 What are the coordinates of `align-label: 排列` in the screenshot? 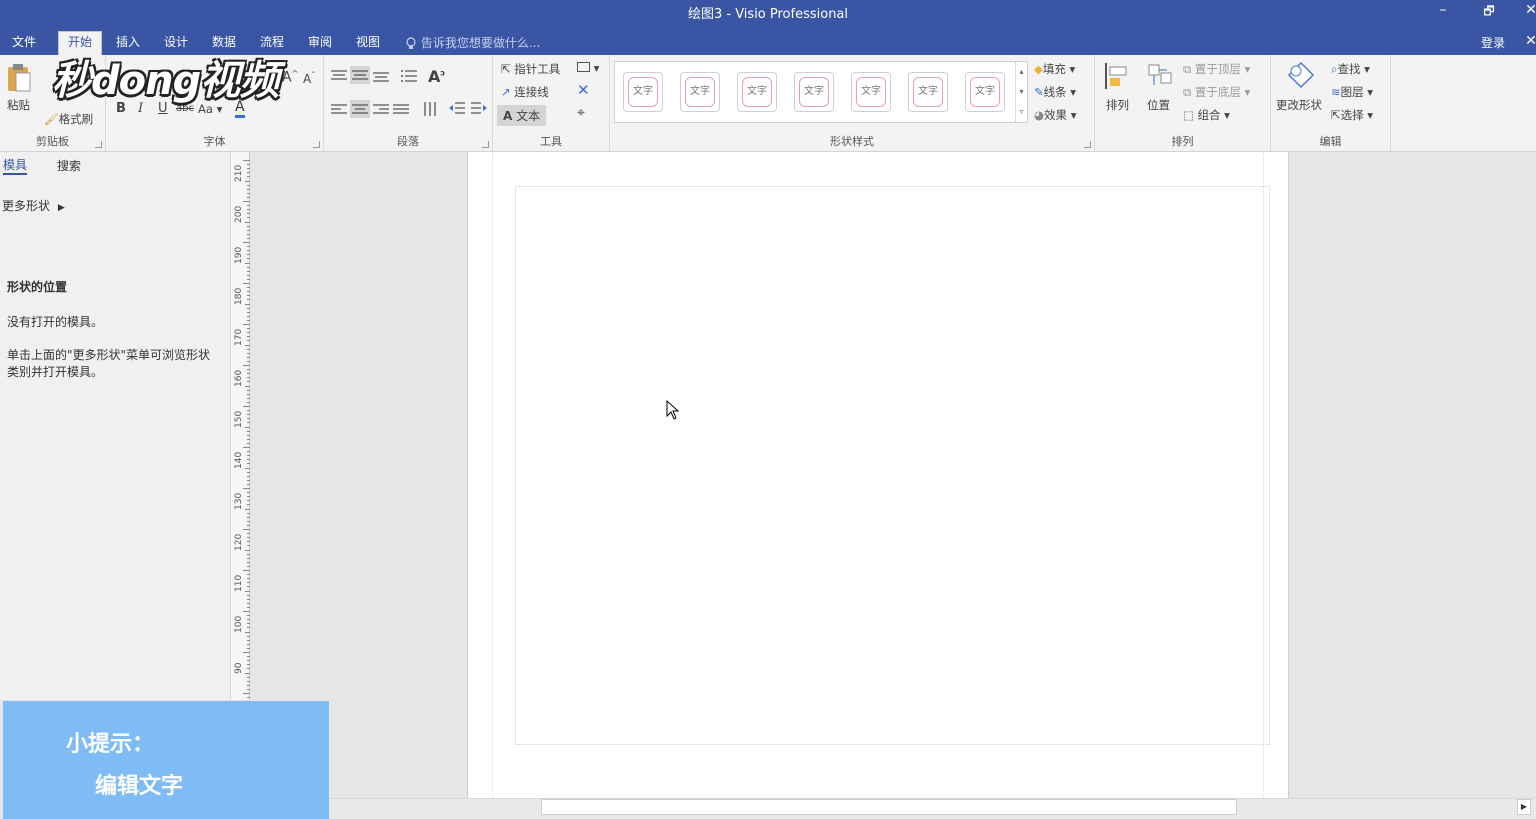 It's located at (1117, 105).